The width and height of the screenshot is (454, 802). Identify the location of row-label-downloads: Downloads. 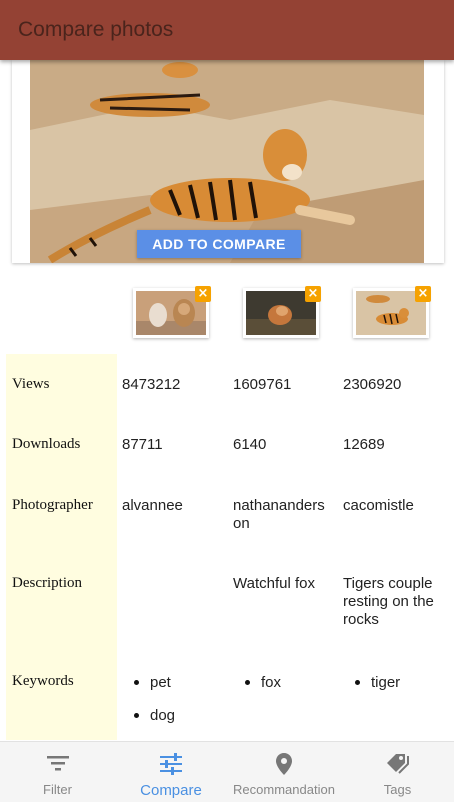
(46, 444).